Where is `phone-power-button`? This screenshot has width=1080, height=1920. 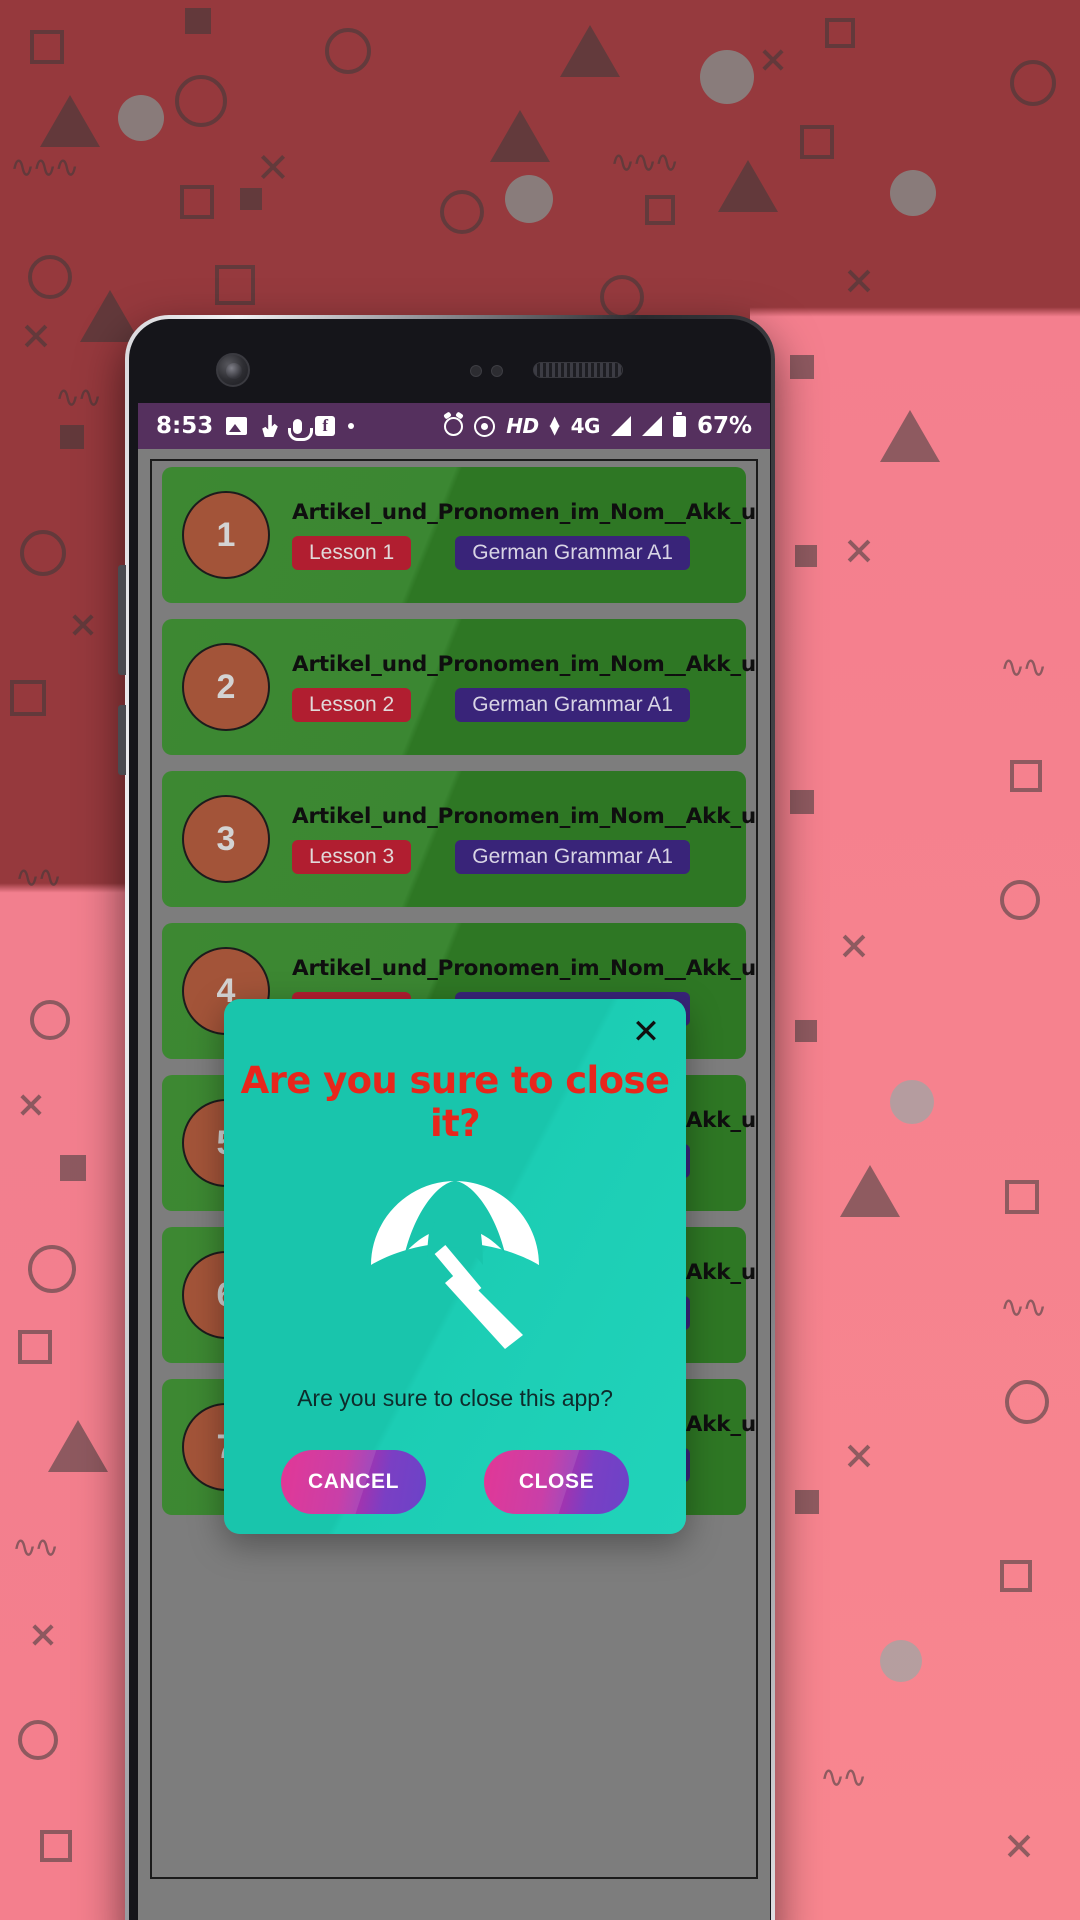 phone-power-button is located at coordinates (122, 740).